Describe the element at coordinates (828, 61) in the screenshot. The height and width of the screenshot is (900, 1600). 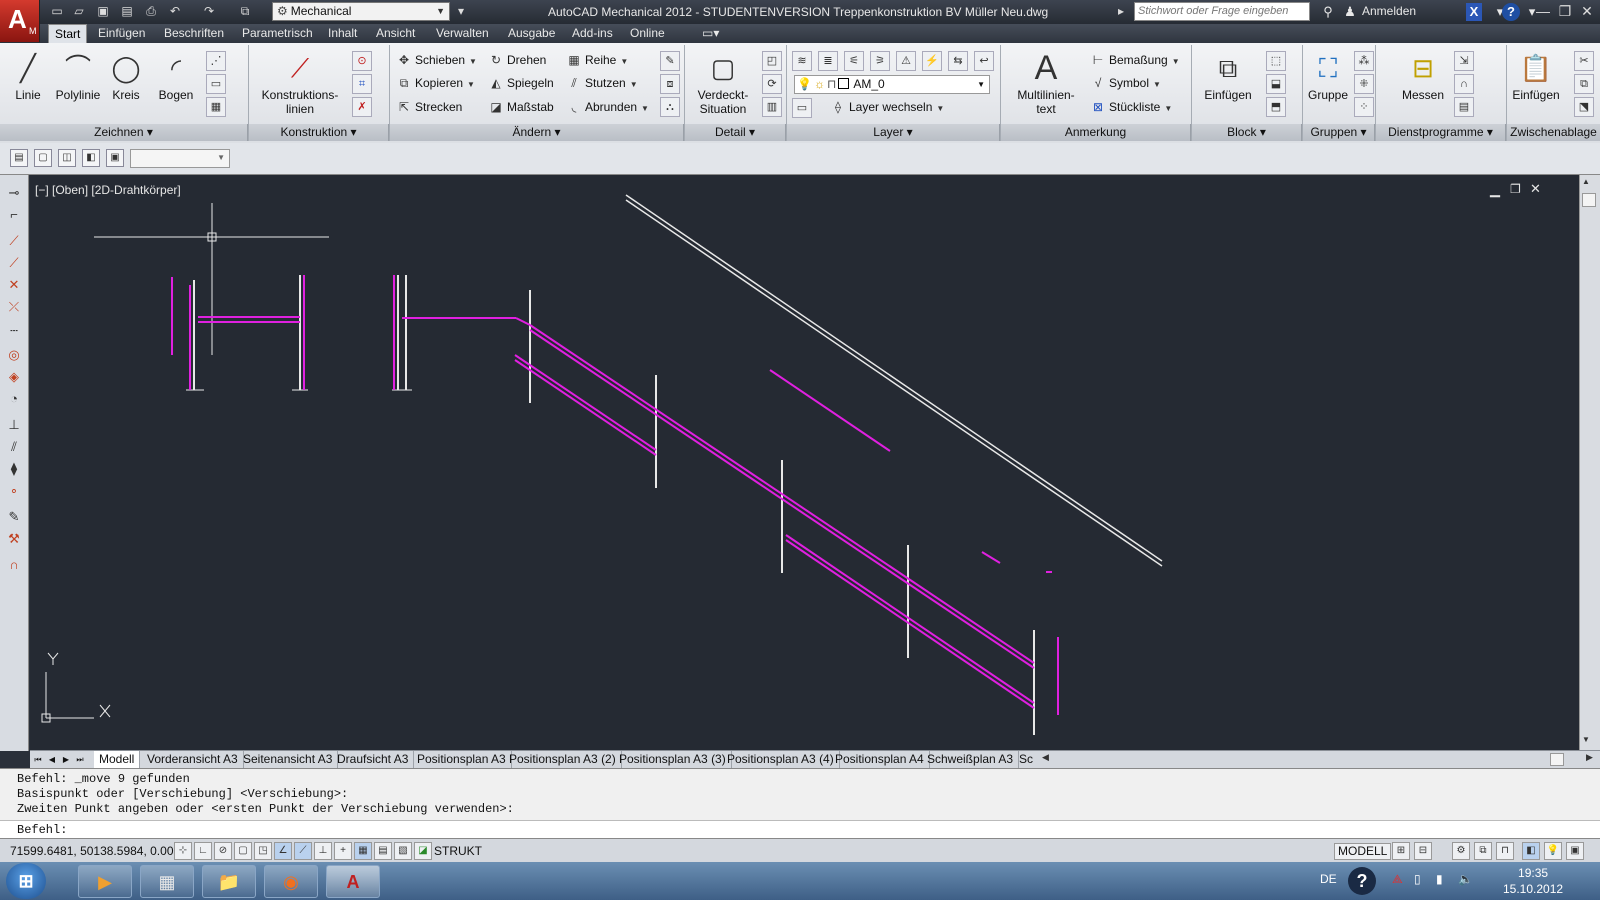
I see `layer-state-icon: ≣` at that location.